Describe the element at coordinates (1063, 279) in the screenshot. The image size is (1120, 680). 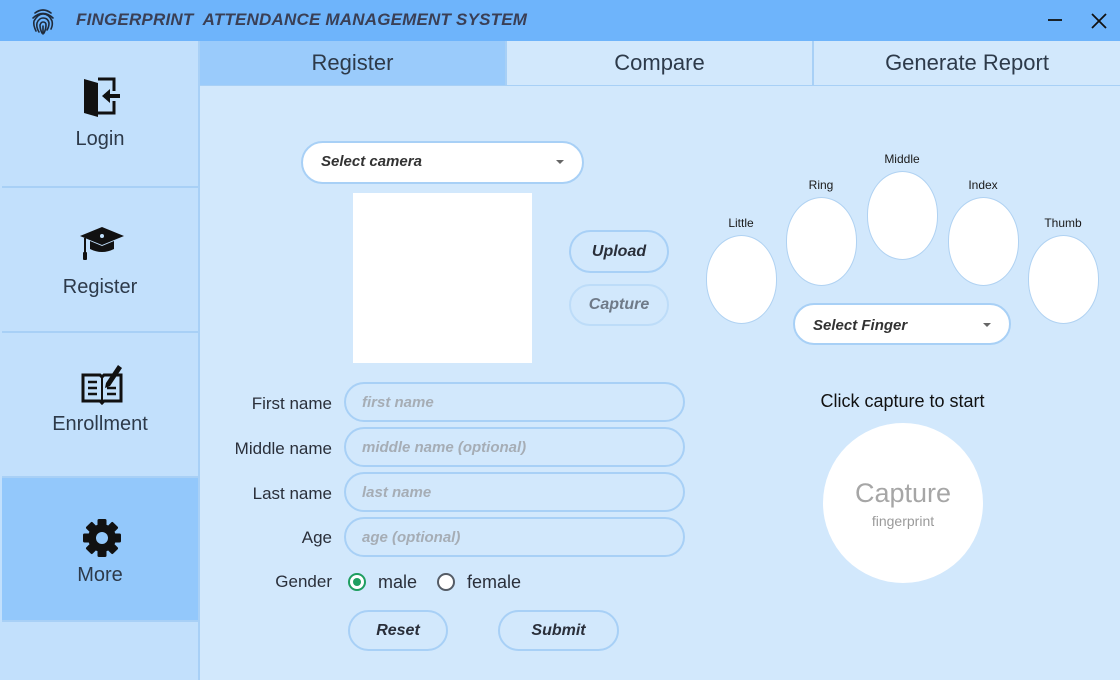
I see `finger-slot-thumb` at that location.